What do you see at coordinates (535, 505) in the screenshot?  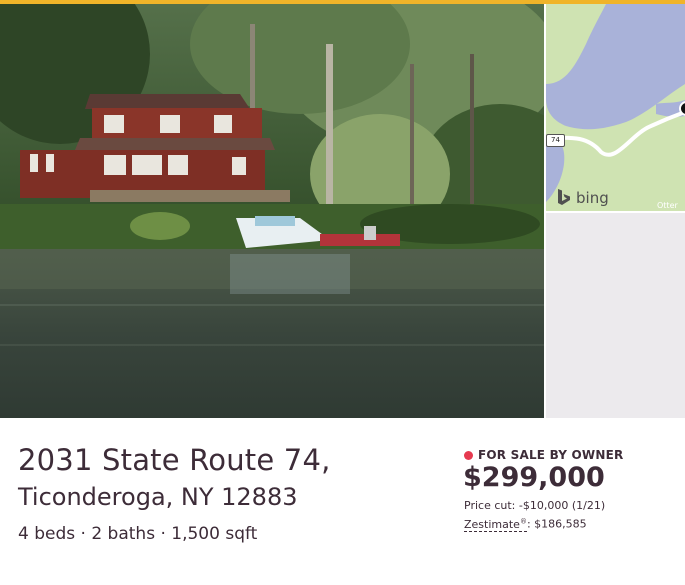 I see `price-cut: Price cut: -$10,000 (1/21)` at bounding box center [535, 505].